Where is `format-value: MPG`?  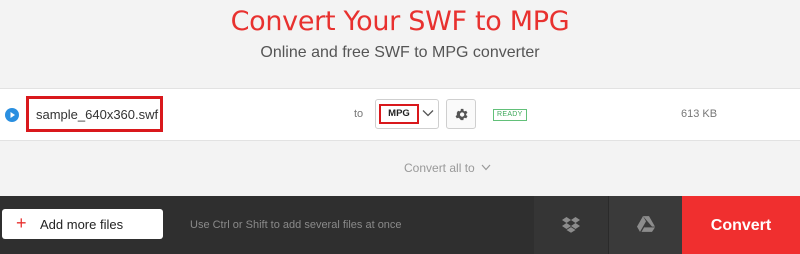
format-value: MPG is located at coordinates (399, 113).